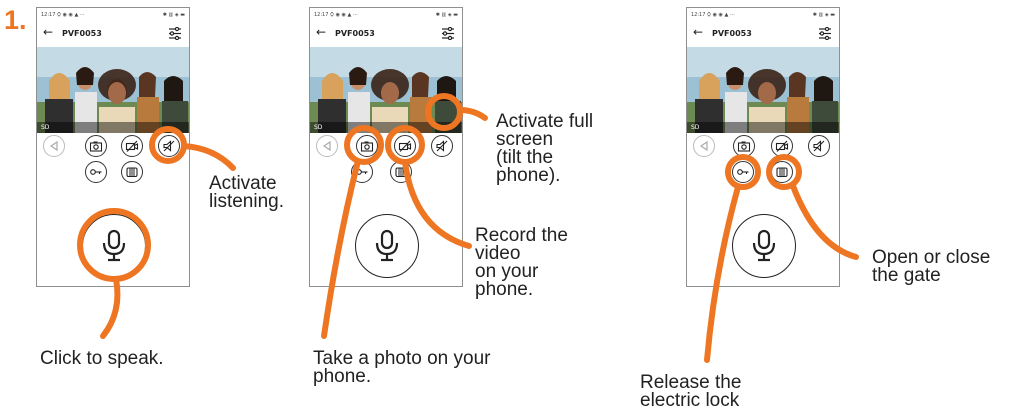  Describe the element at coordinates (102, 358) in the screenshot. I see `label-click-to-speak: Click to speak.` at that location.